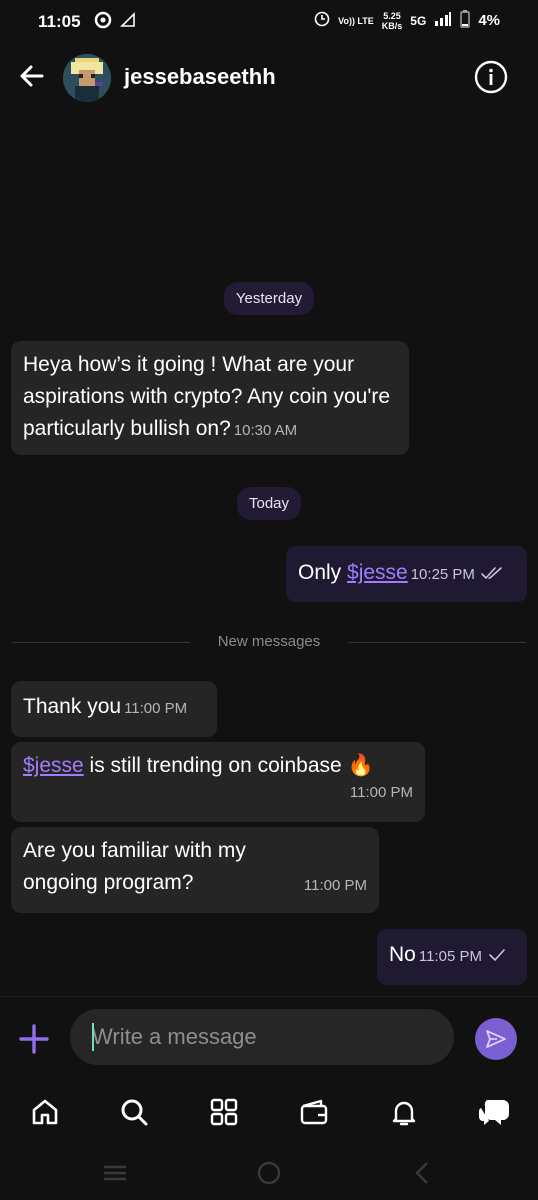 Image resolution: width=538 pixels, height=1200 pixels. I want to click on message-time: 10:30 AM, so click(265, 430).